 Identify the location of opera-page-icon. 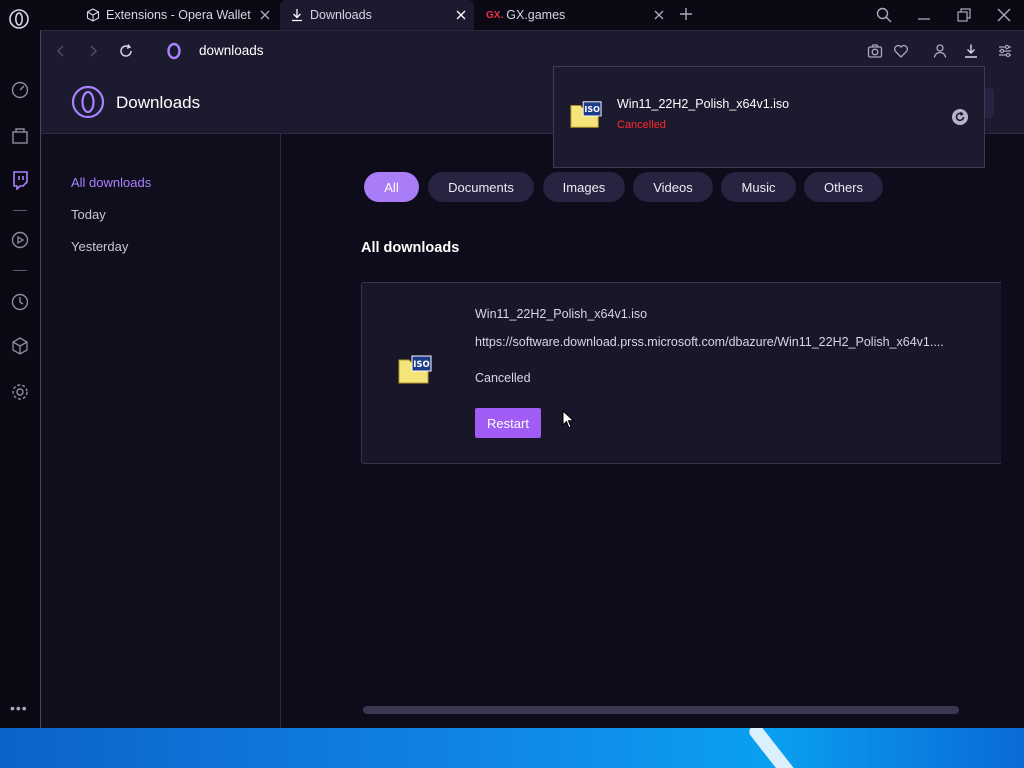
(174, 51).